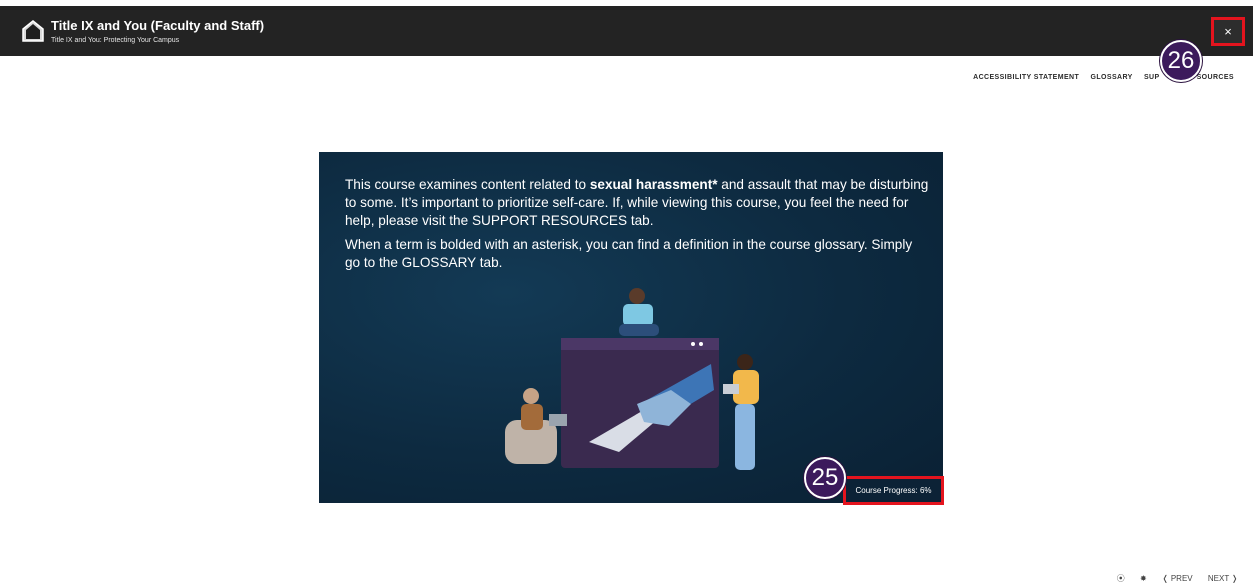  What do you see at coordinates (1026, 77) in the screenshot?
I see `nav-accessibility-statement: ACCESSIBILITY STATEMENT` at bounding box center [1026, 77].